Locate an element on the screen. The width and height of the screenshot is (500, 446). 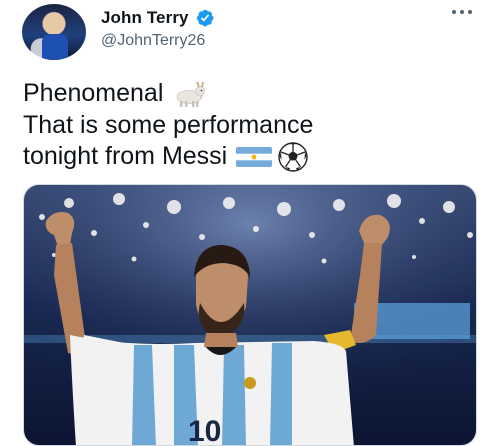
tweet-line-3: tonight from Messi is located at coordinates (168, 157).